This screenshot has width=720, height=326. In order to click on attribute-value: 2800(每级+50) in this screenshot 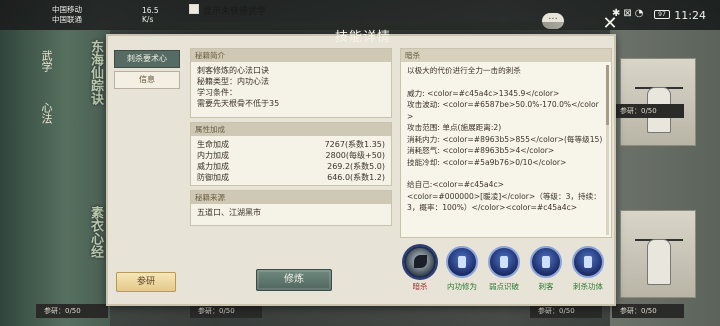, I will do `click(355, 155)`.